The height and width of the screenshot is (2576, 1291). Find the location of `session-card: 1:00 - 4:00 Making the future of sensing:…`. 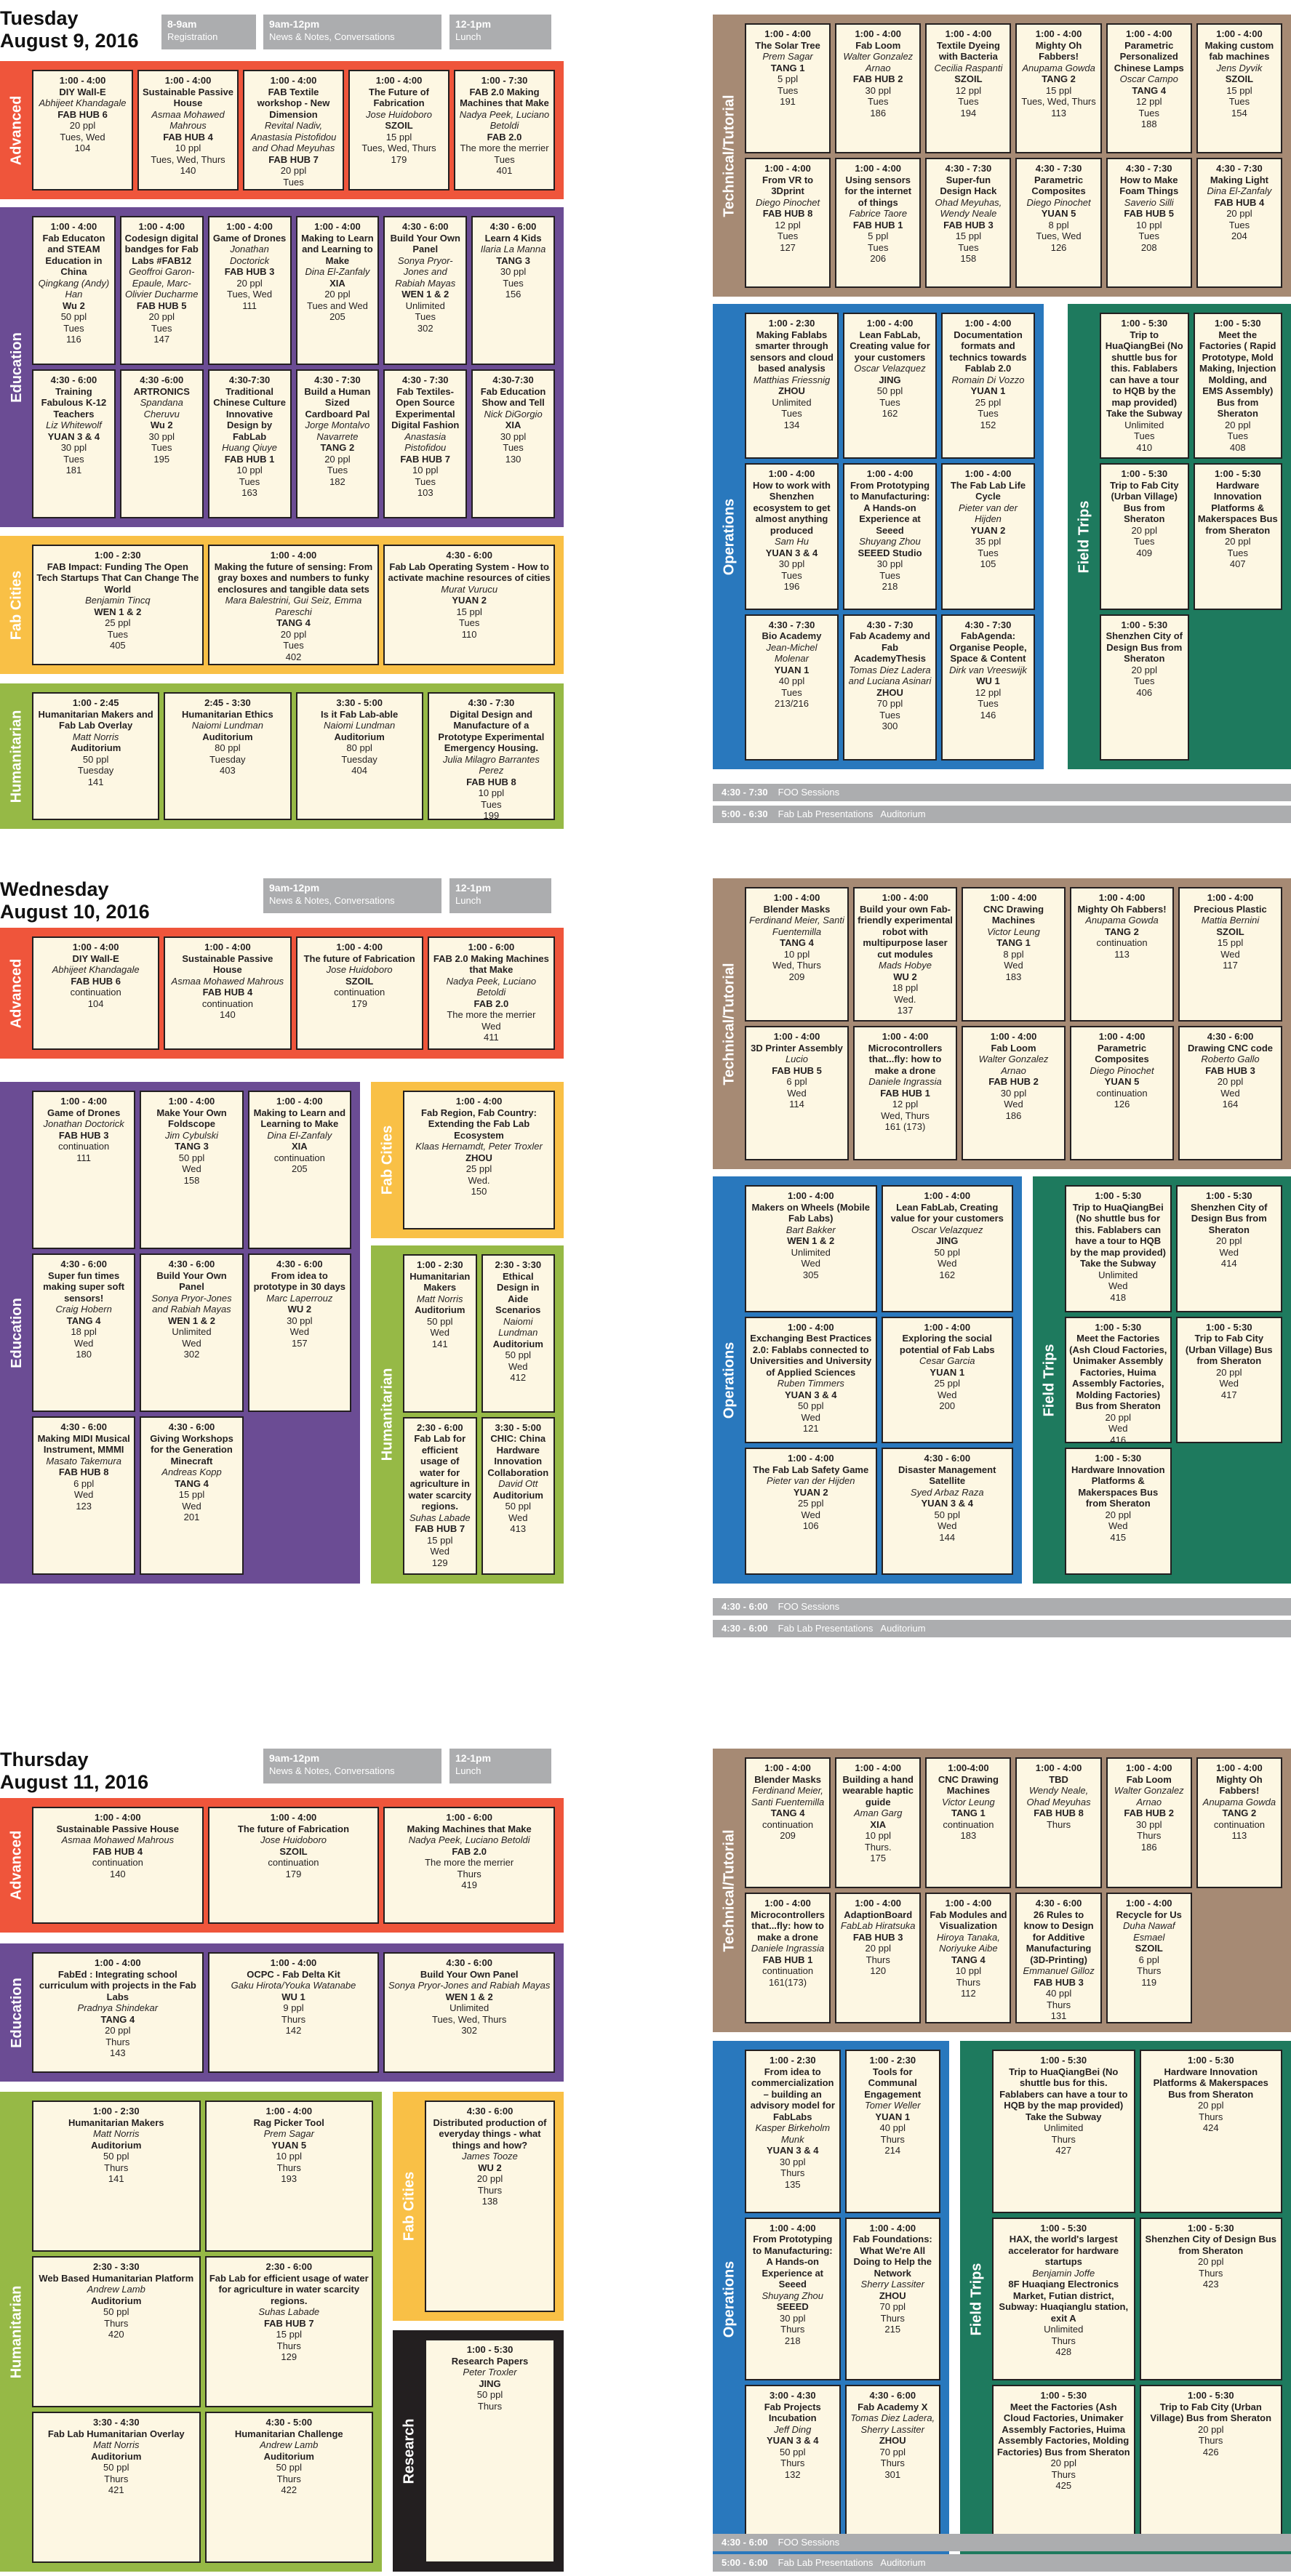

session-card: 1:00 - 4:00 Making the future of sensing:… is located at coordinates (293, 605).